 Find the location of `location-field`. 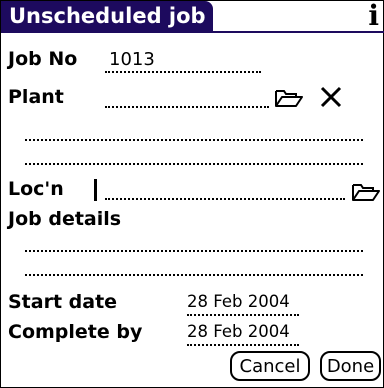

location-field is located at coordinates (225, 199).